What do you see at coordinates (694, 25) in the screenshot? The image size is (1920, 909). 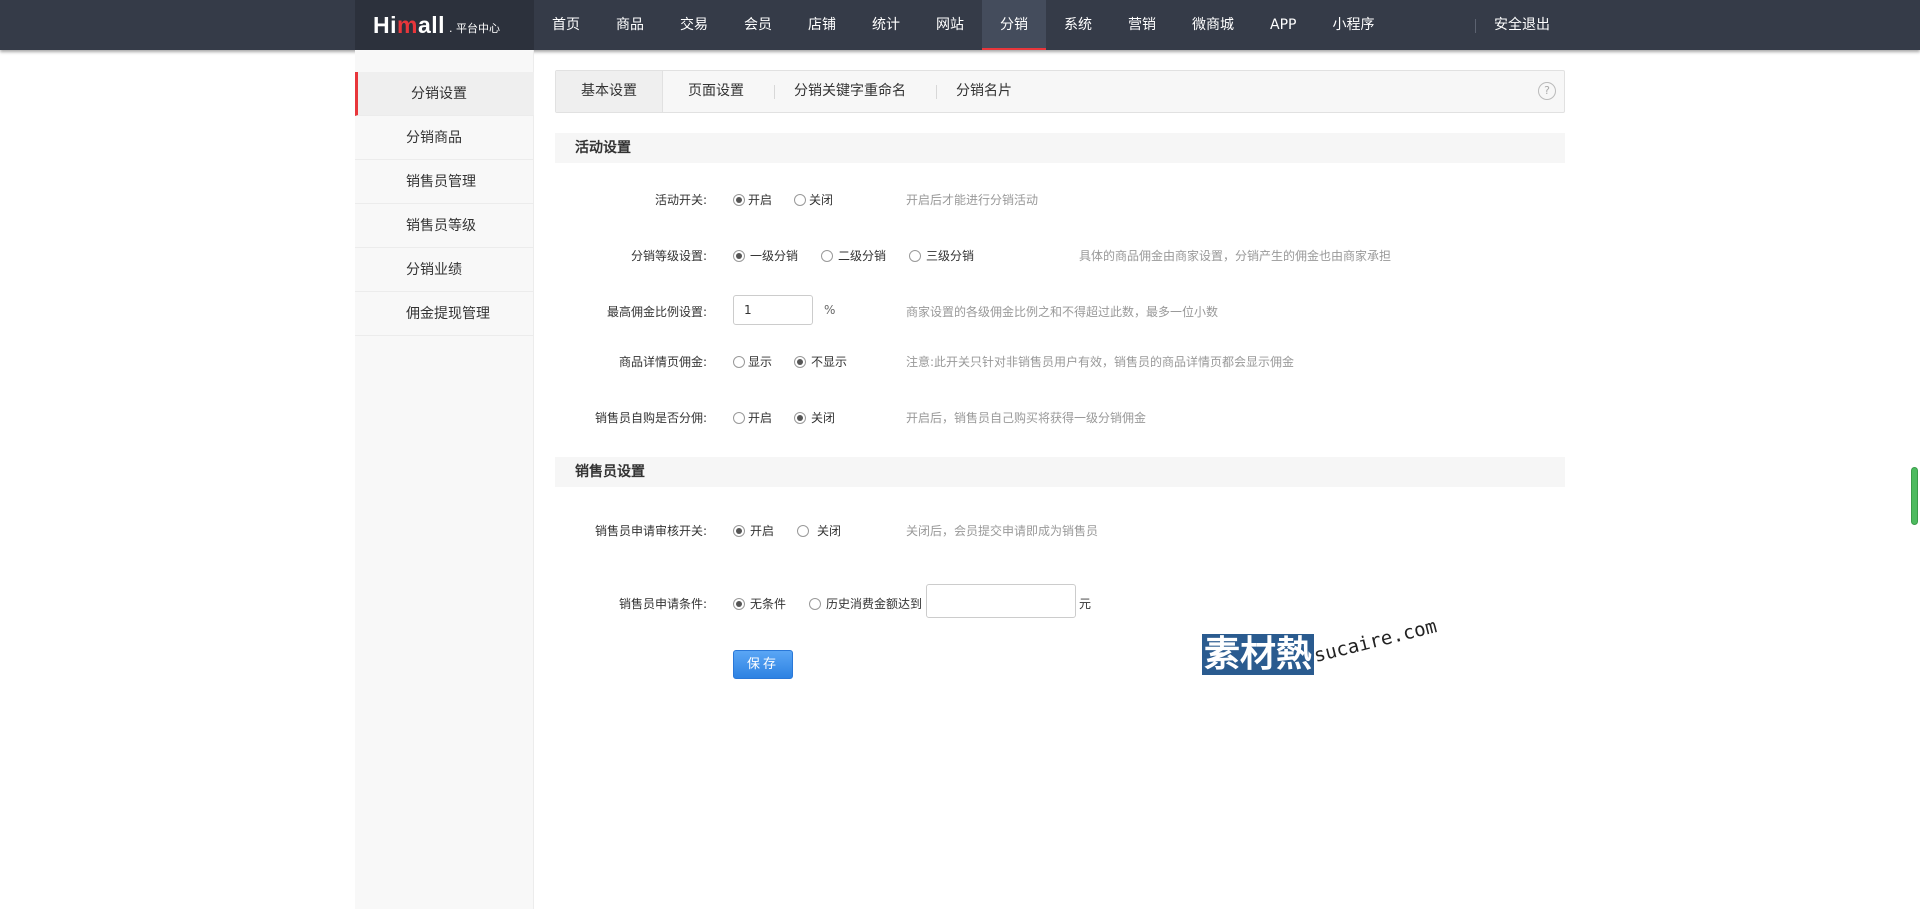 I see `nav-item-trade: 交易` at bounding box center [694, 25].